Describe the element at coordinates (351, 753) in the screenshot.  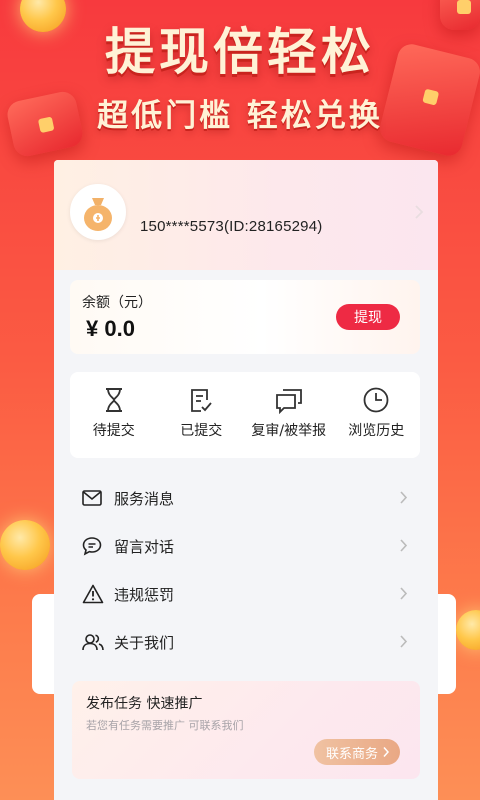
I see `contact-business-label: 联系商务` at that location.